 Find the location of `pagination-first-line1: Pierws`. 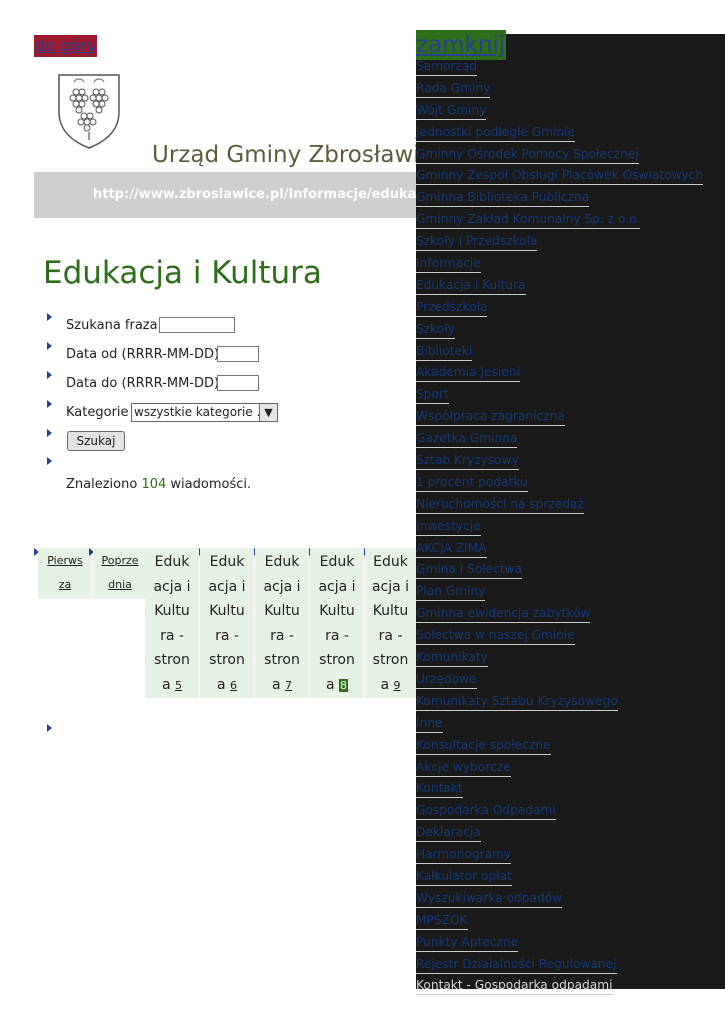

pagination-first-line1: Pierws is located at coordinates (64, 560).